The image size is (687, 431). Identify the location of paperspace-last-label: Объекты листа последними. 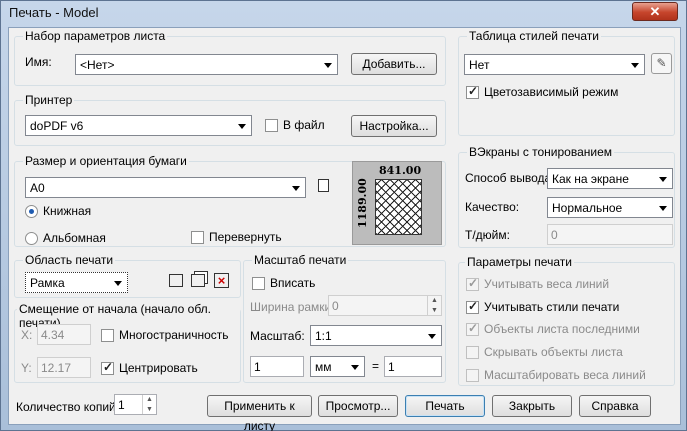
(562, 329).